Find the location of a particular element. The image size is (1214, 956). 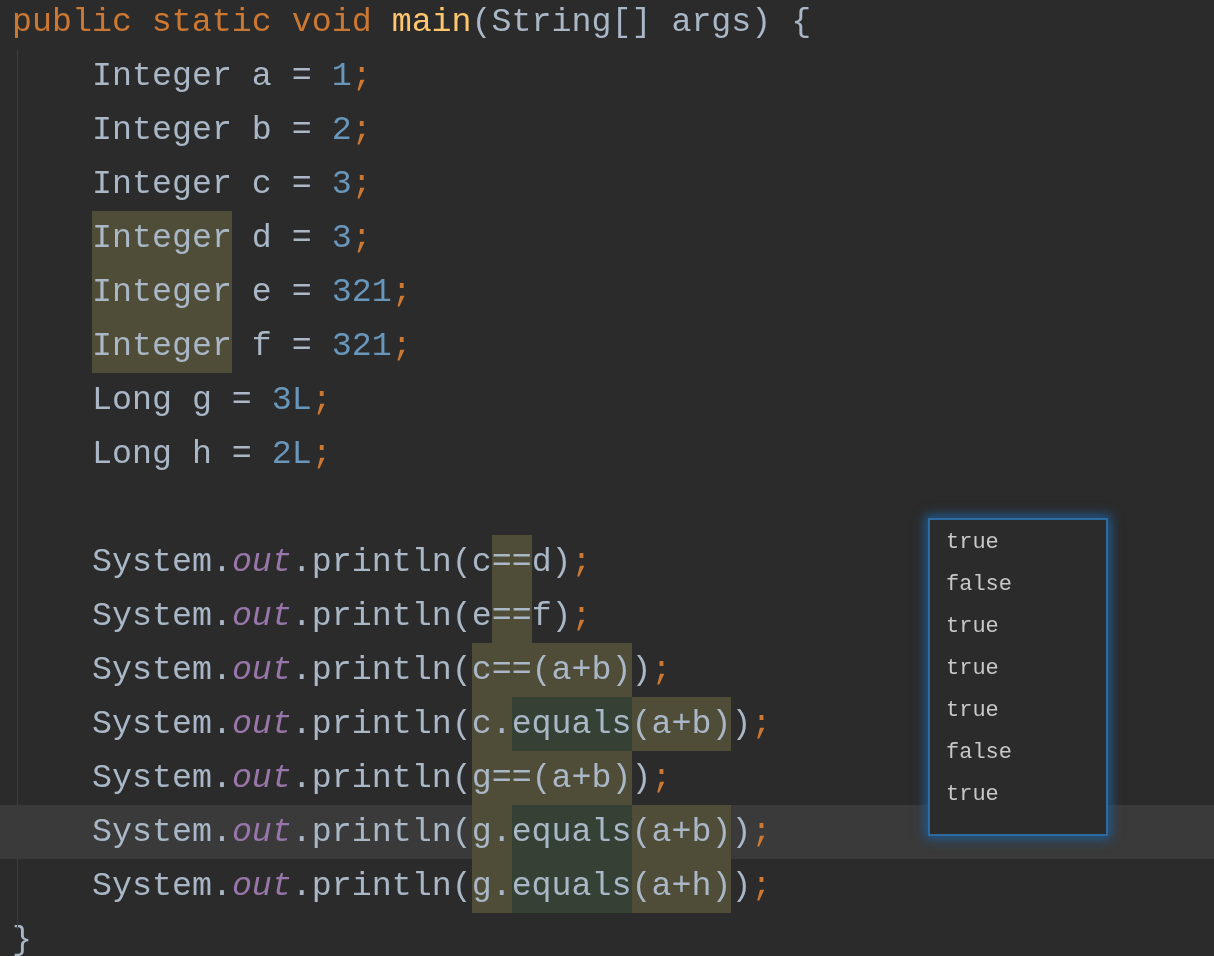

code-line: Integer d = 3; is located at coordinates (192, 238).